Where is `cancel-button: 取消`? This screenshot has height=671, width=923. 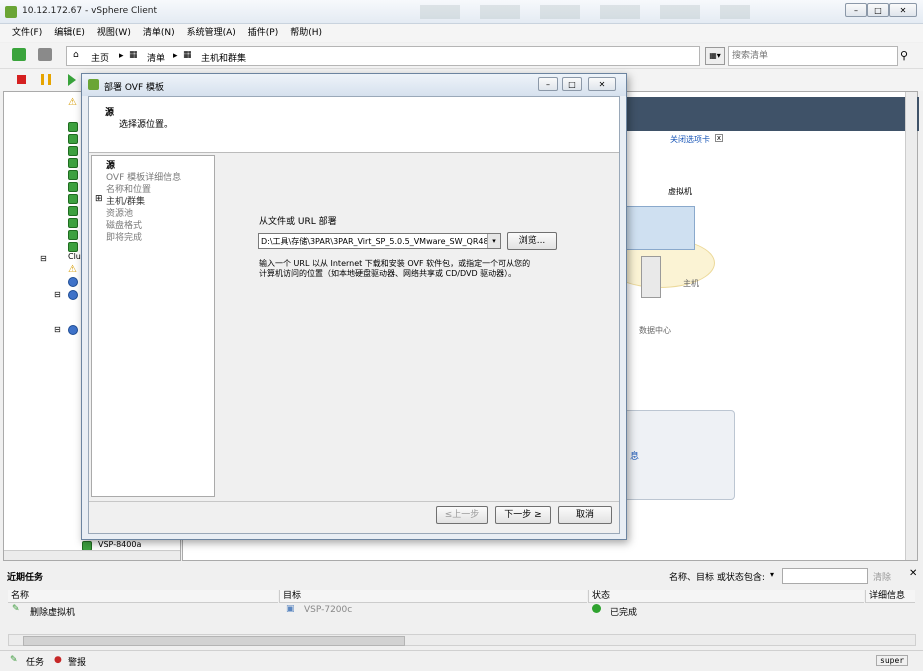 cancel-button: 取消 is located at coordinates (585, 515).